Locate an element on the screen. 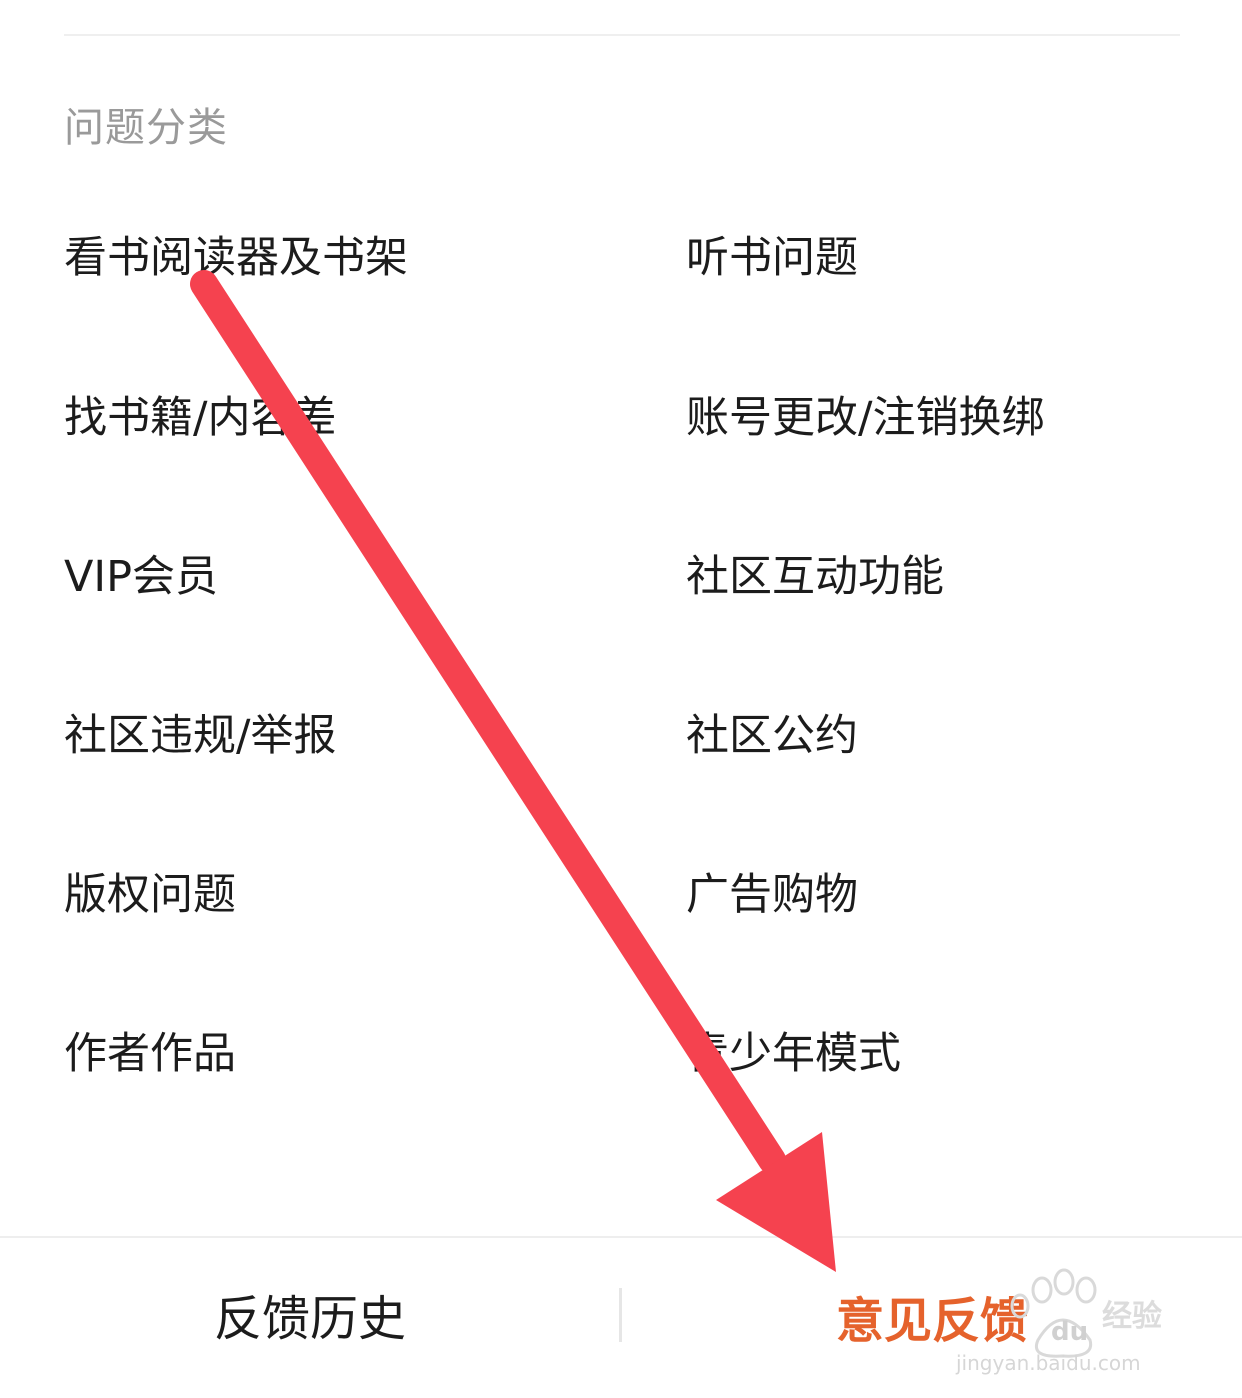  submit-feedback-button: 意见反馈 is located at coordinates (932, 1321).